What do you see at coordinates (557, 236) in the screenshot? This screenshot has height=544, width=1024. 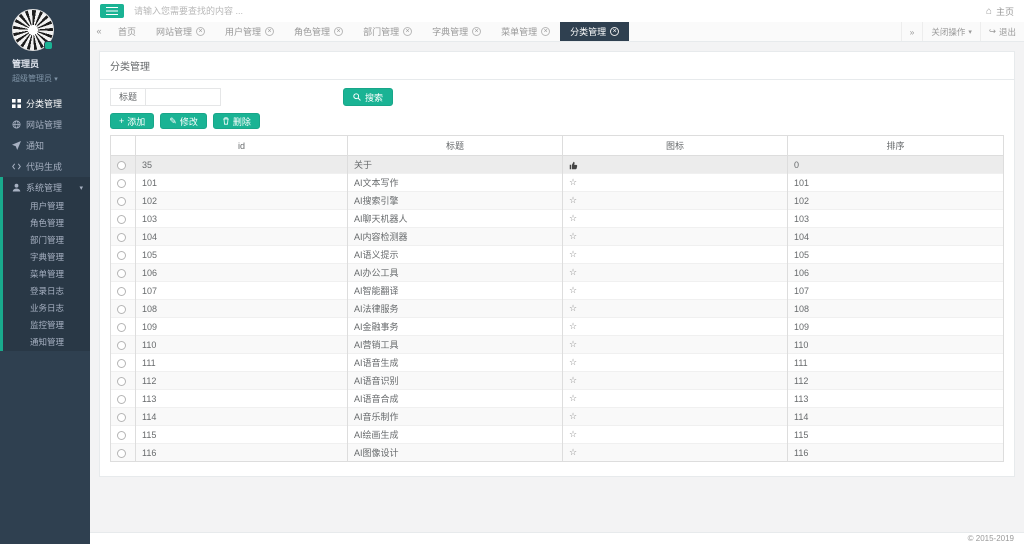 I see `table-row: 104 AI内容检测器 ☆ 104` at bounding box center [557, 236].